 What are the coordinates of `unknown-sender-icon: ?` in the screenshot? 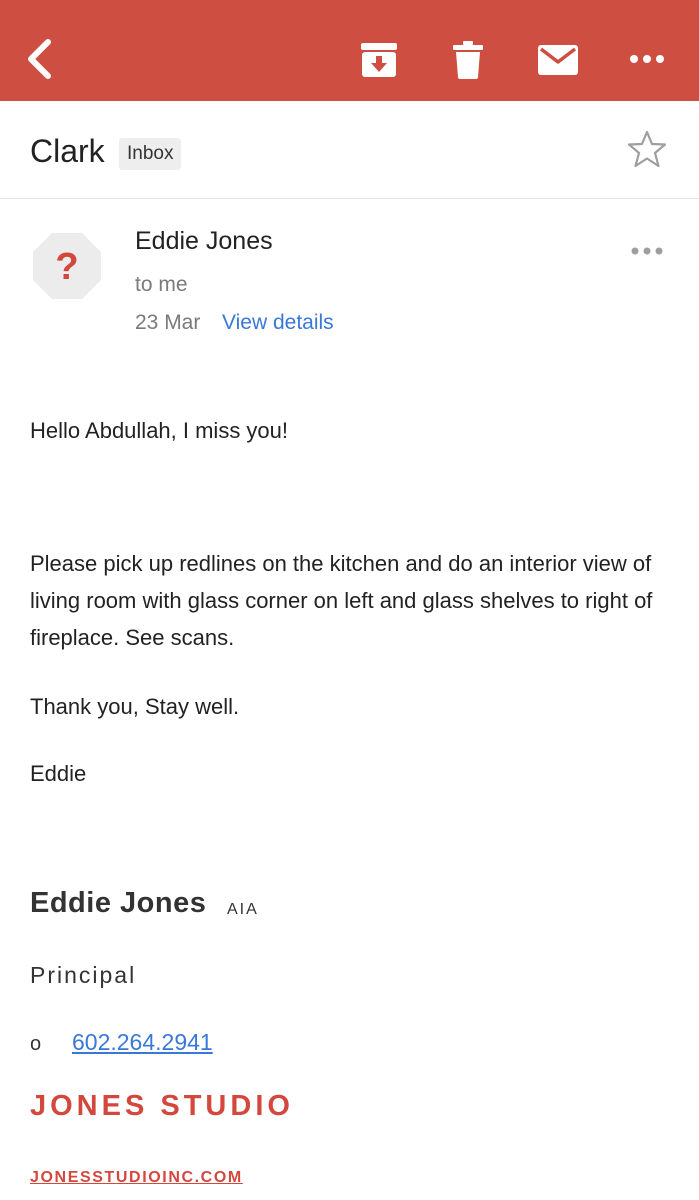 It's located at (67, 266).